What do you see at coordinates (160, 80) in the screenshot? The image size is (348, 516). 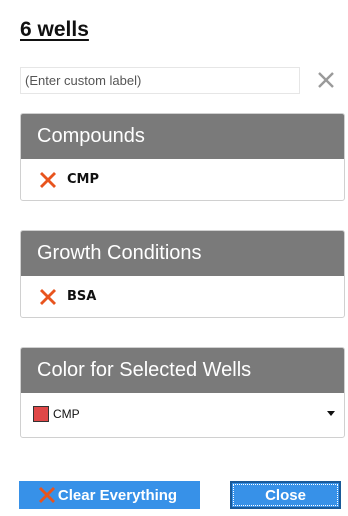 I see `custom-label-input` at bounding box center [160, 80].